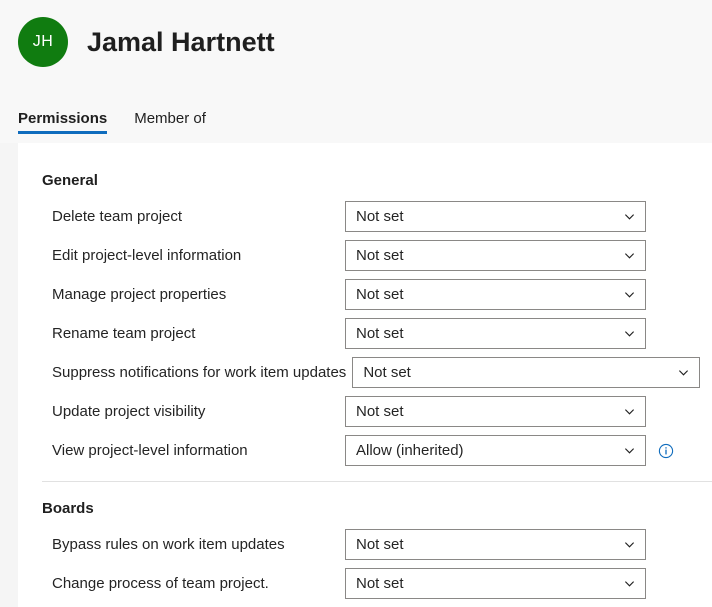 This screenshot has height=607, width=712. I want to click on table-row: Update project visibility Not set, so click(365, 411).